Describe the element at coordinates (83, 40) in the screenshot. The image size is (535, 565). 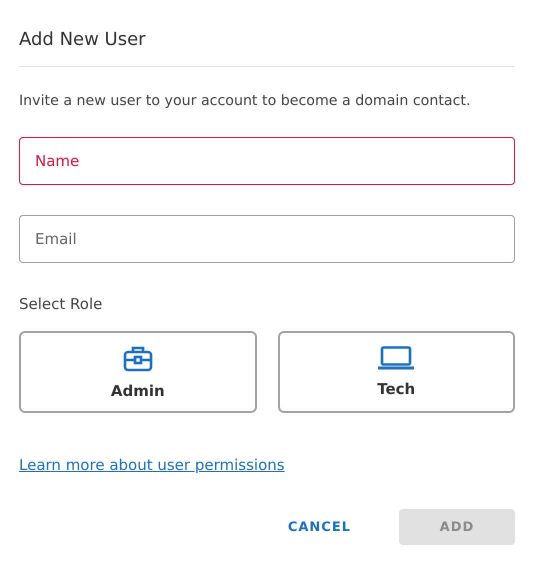
I see `dialog-title: Add New User` at that location.